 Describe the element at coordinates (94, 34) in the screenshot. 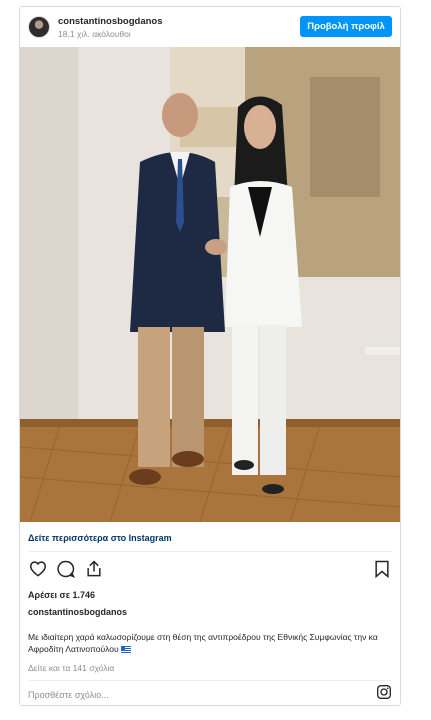

I see `follower-count: 18,1 χιλ. ακόλουθοι` at that location.